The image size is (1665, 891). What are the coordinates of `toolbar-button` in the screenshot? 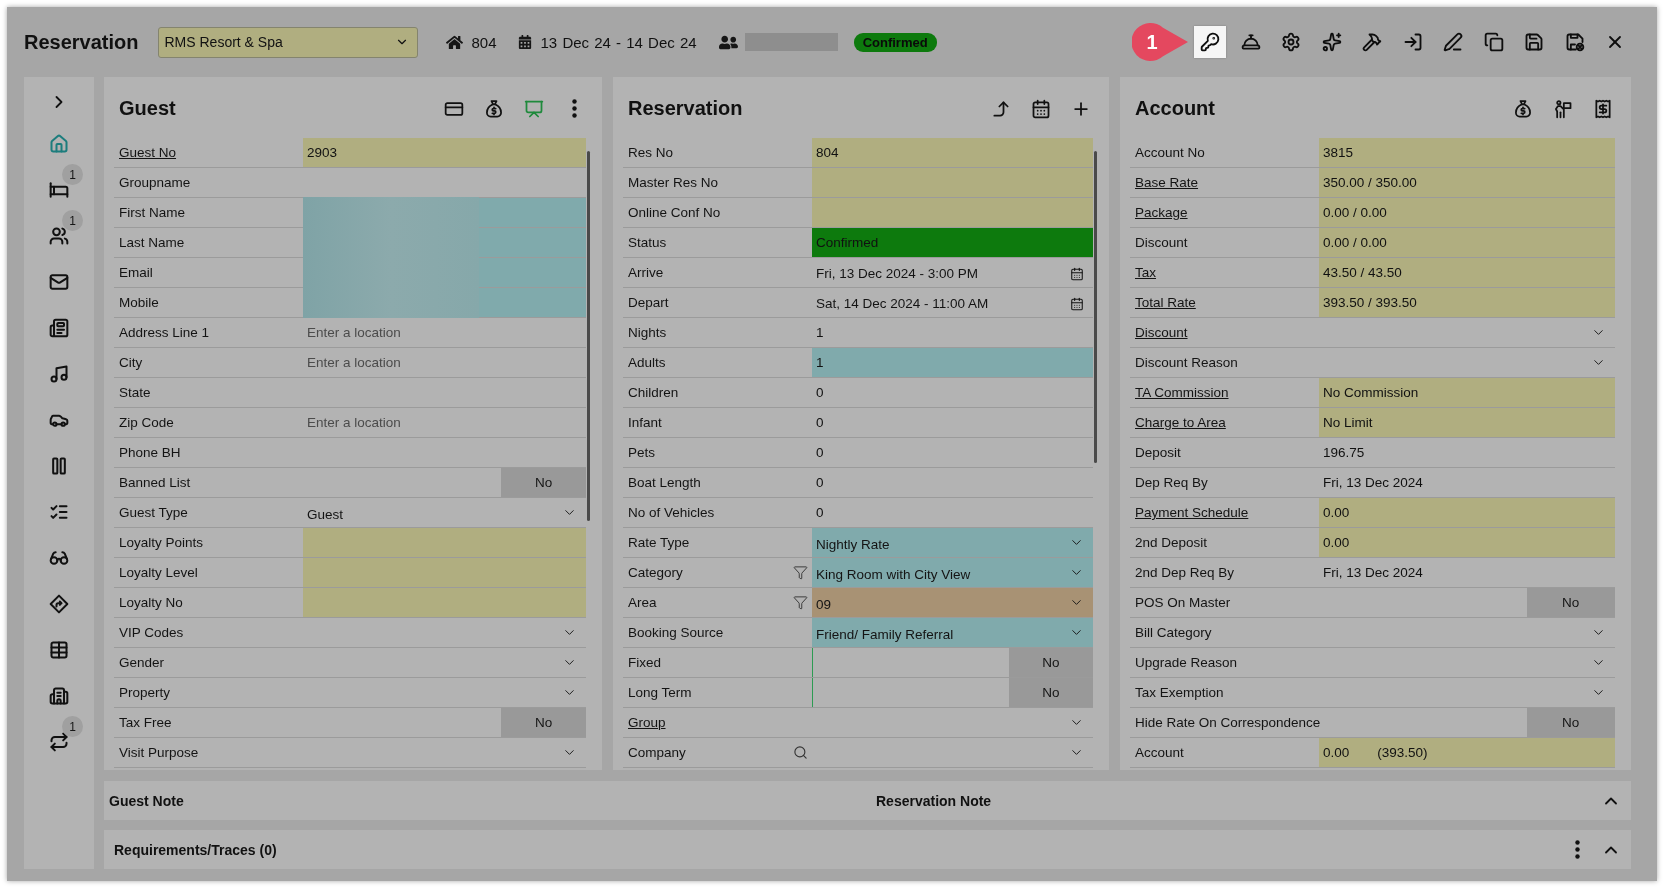 It's located at (1210, 42).